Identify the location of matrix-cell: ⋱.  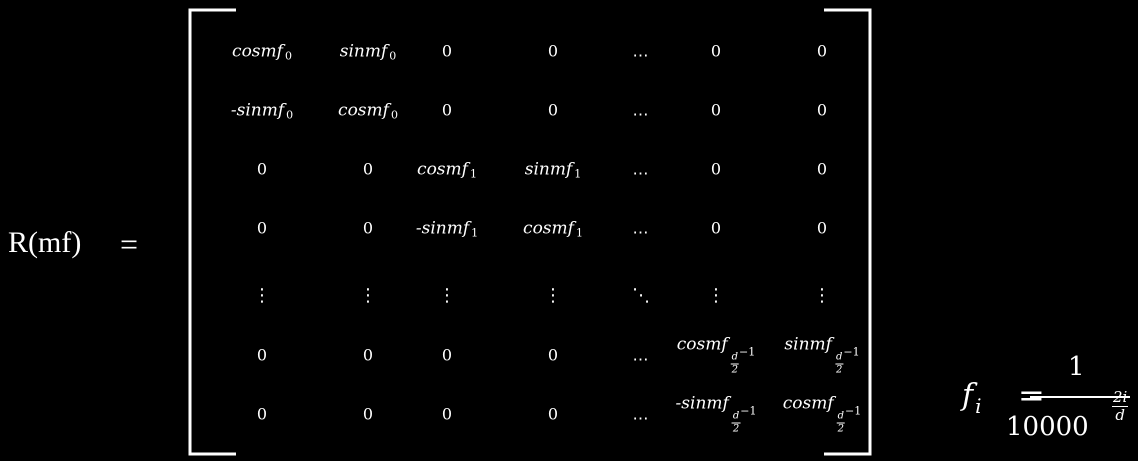
(641, 296).